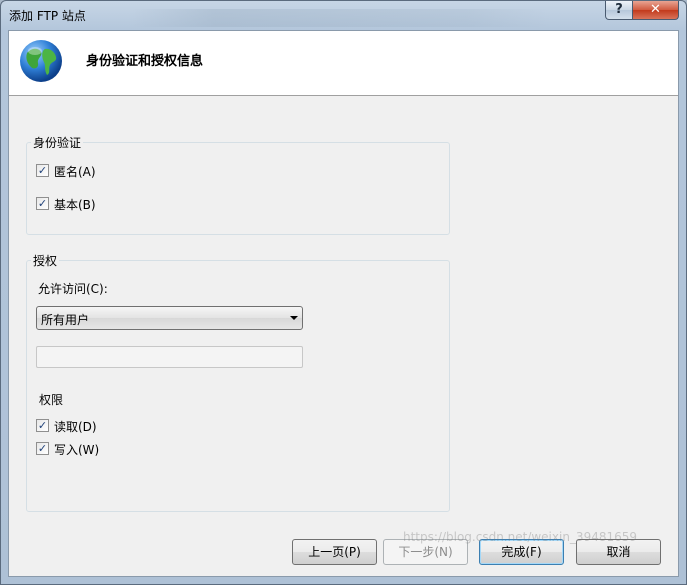 The height and width of the screenshot is (585, 687). What do you see at coordinates (51, 400) in the screenshot?
I see `permissions-label: 权限` at bounding box center [51, 400].